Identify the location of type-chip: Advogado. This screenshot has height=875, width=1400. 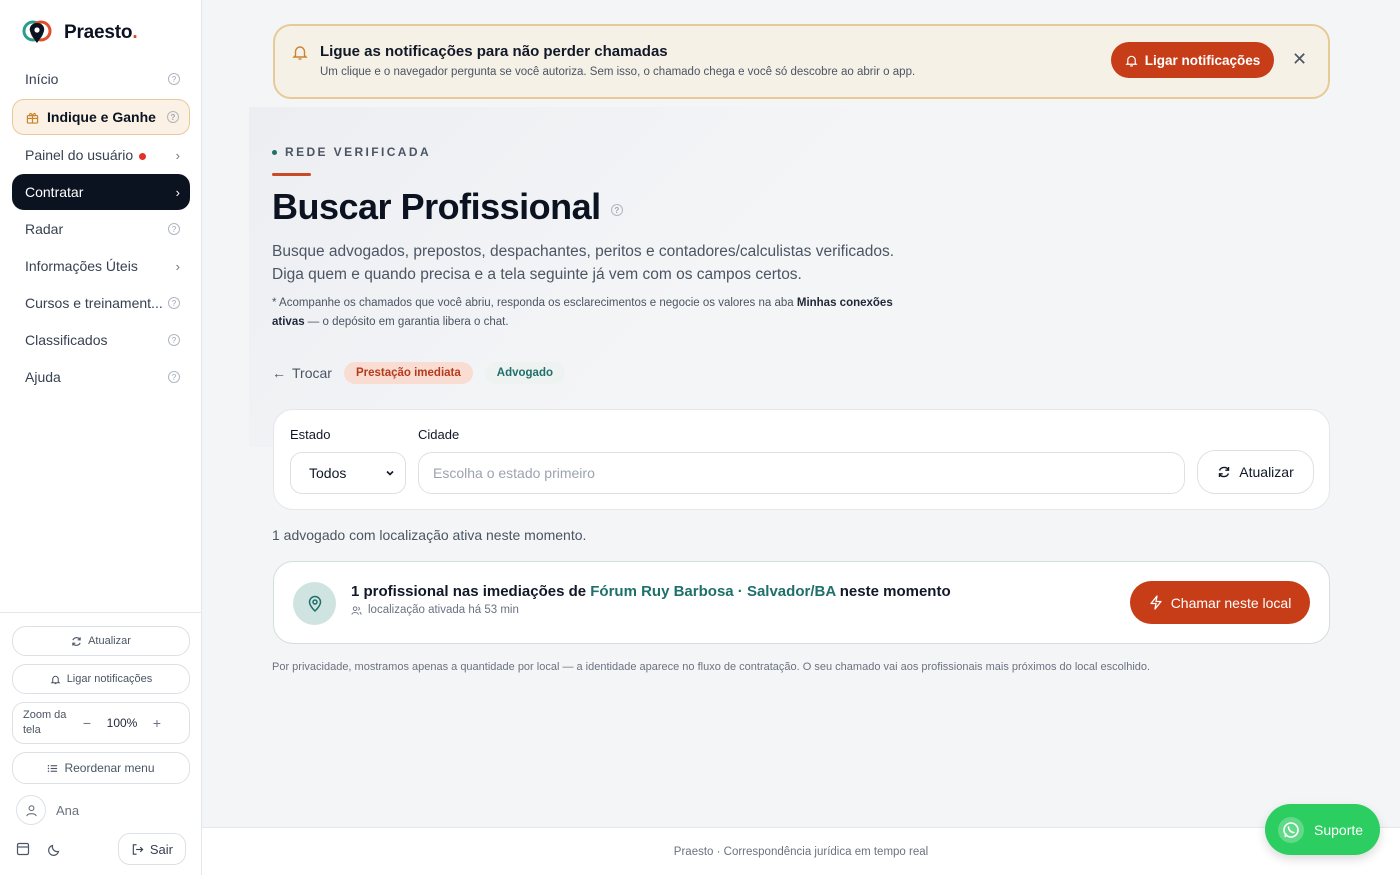
(525, 373).